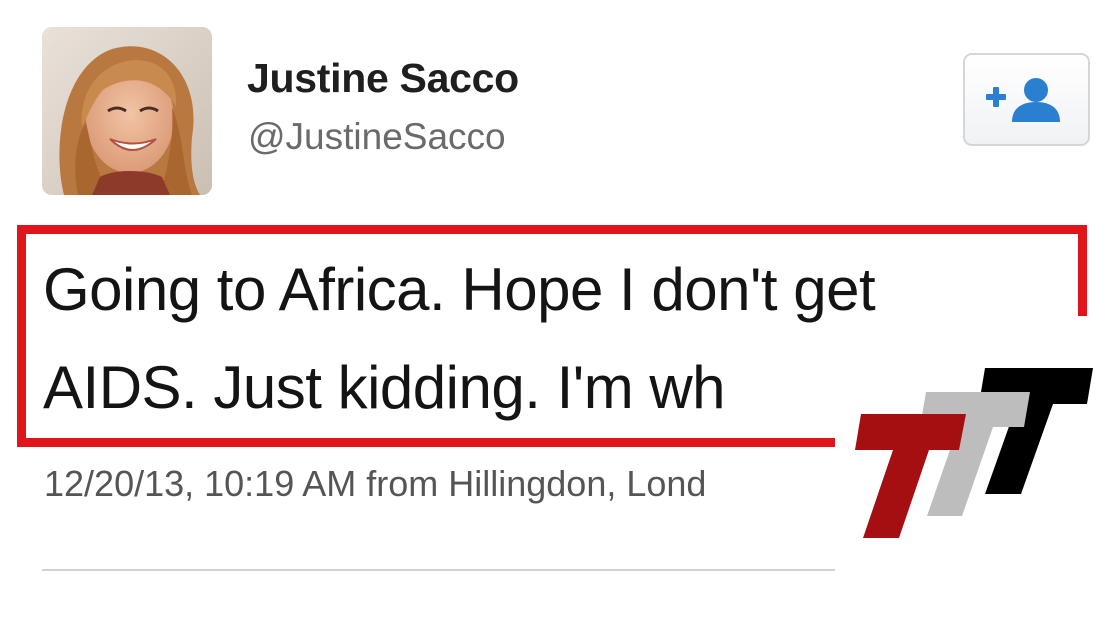 The height and width of the screenshot is (627, 1115). What do you see at coordinates (442, 570) in the screenshot?
I see `divider` at bounding box center [442, 570].